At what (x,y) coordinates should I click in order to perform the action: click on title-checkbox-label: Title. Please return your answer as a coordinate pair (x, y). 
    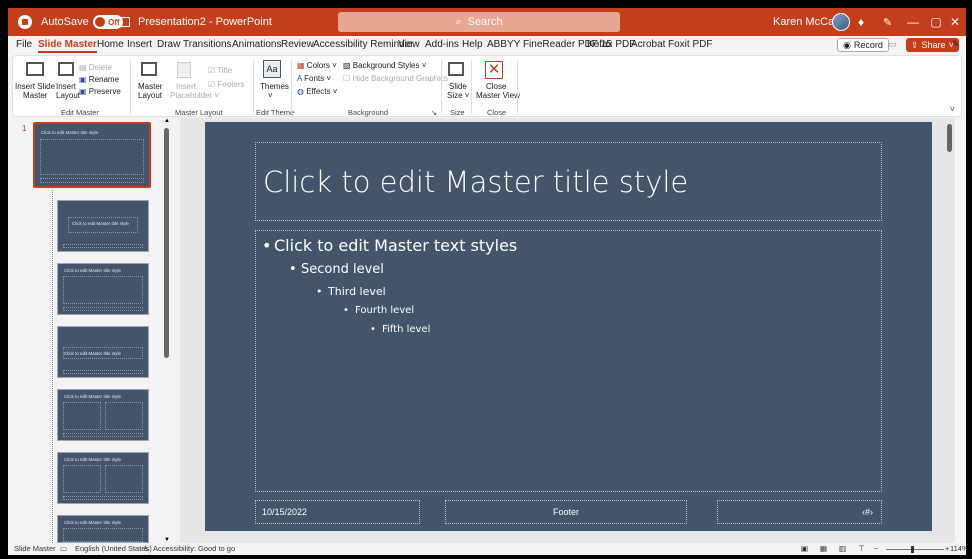
    Looking at the image, I should click on (225, 70).